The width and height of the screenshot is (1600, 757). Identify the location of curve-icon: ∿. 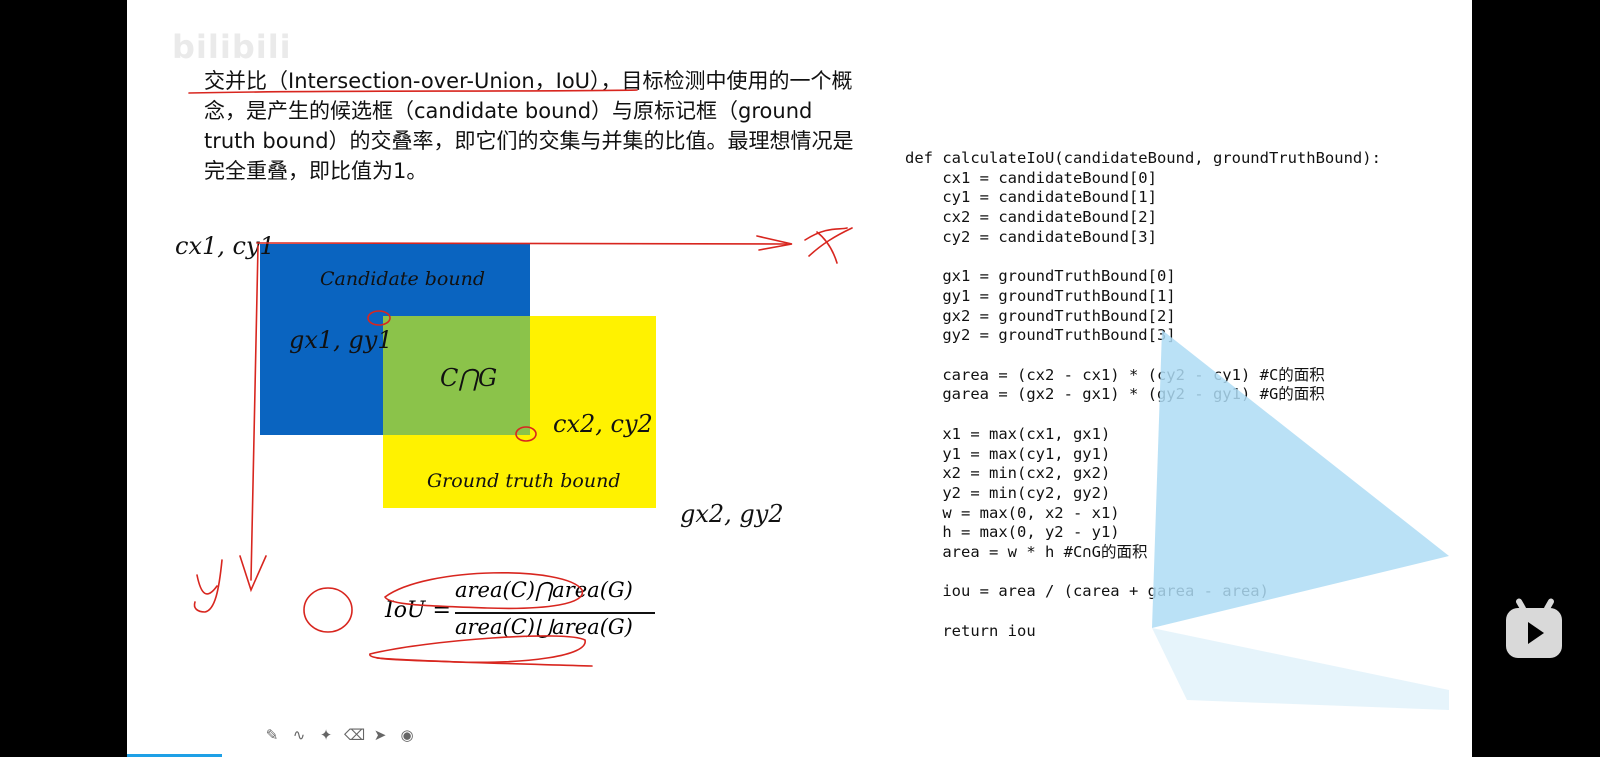
(299, 735).